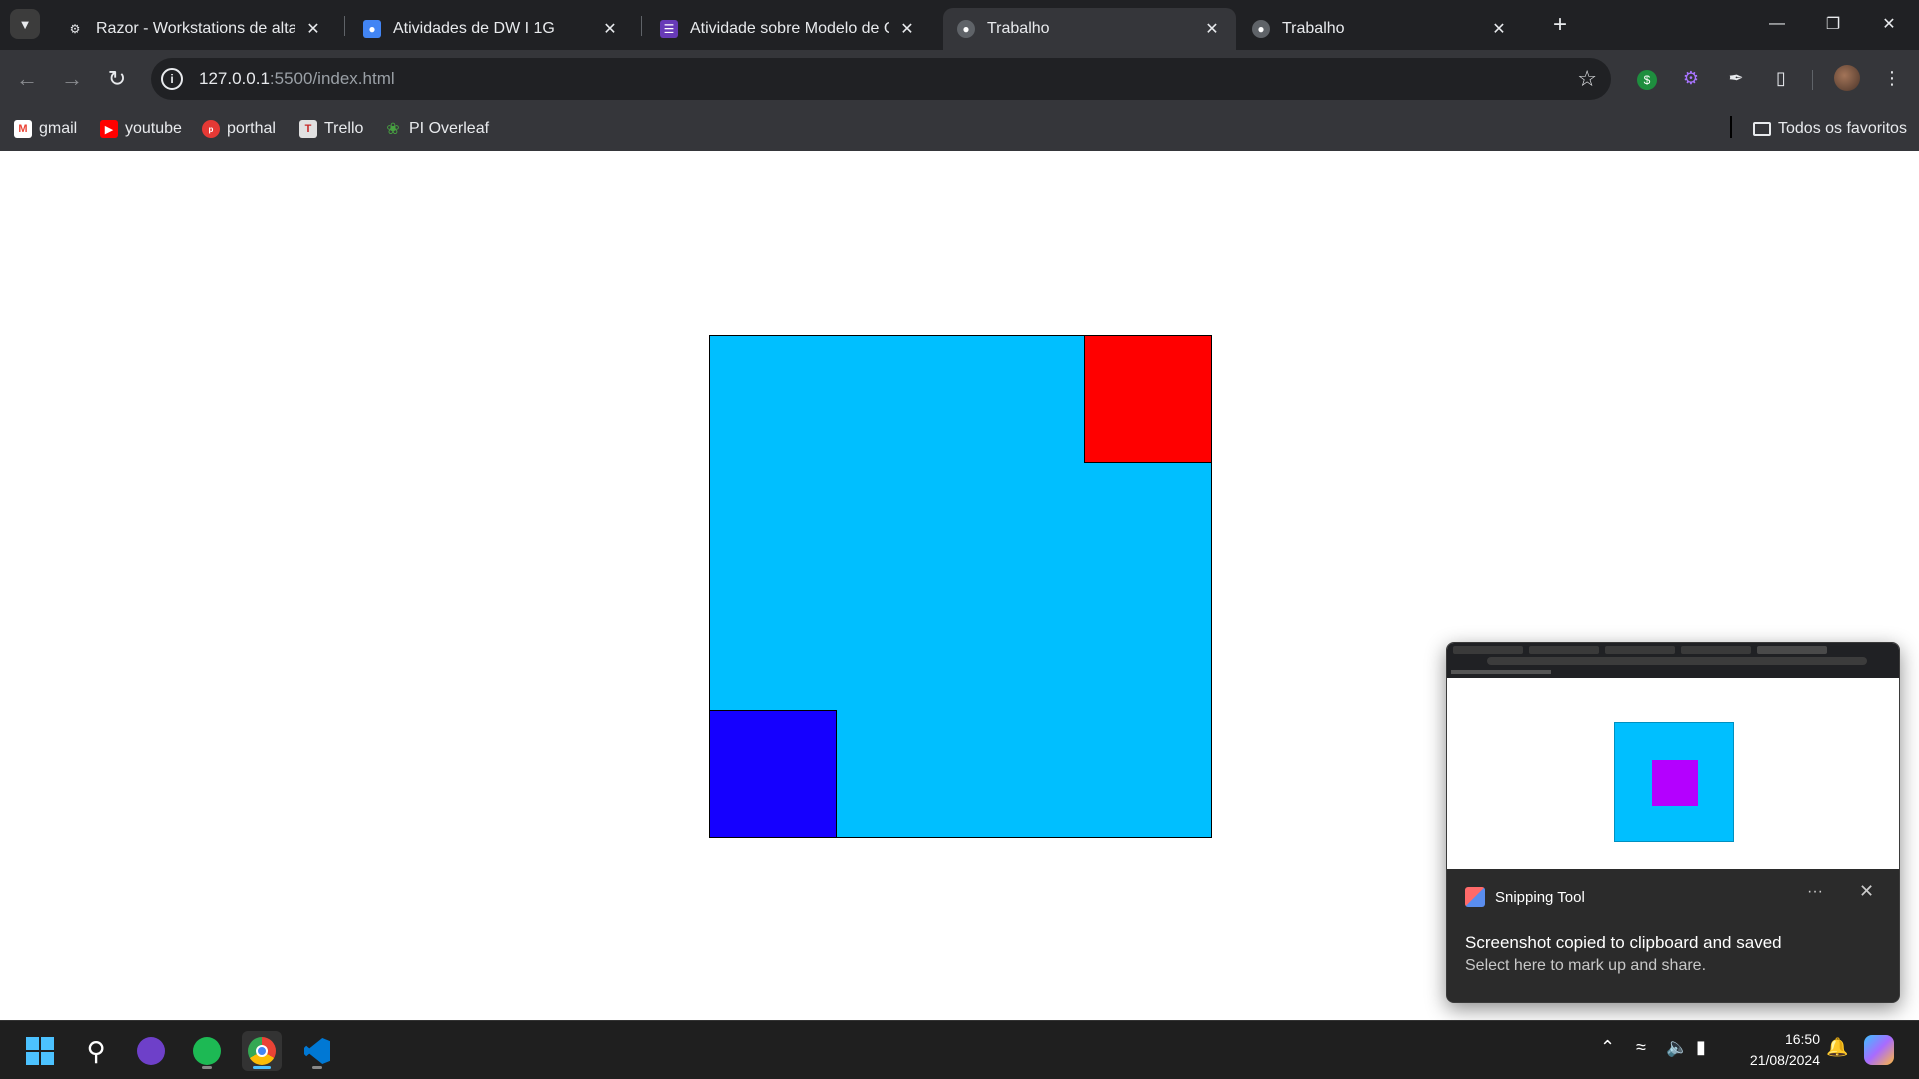  What do you see at coordinates (449, 128) in the screenshot?
I see `bookmark-label: PI Overleaf` at bounding box center [449, 128].